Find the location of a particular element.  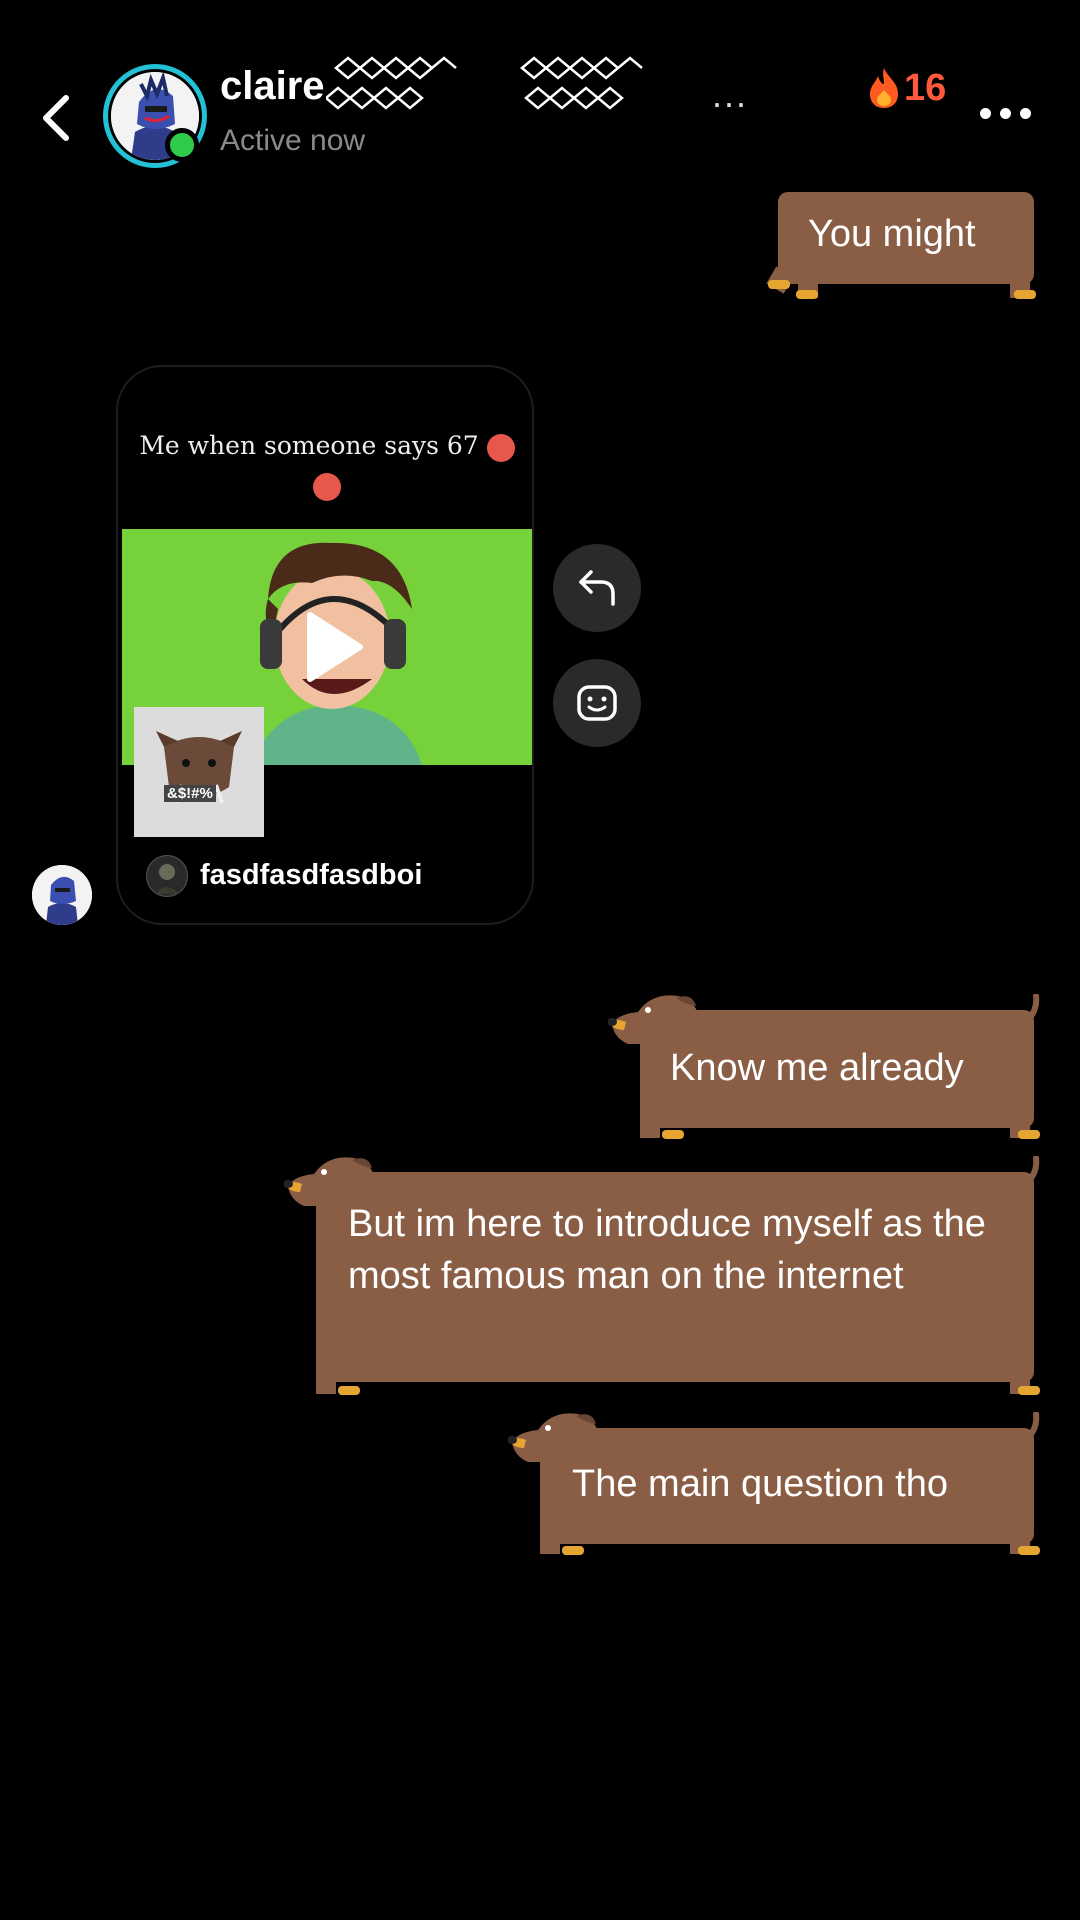

chevron-left-icon is located at coordinates (56, 118).